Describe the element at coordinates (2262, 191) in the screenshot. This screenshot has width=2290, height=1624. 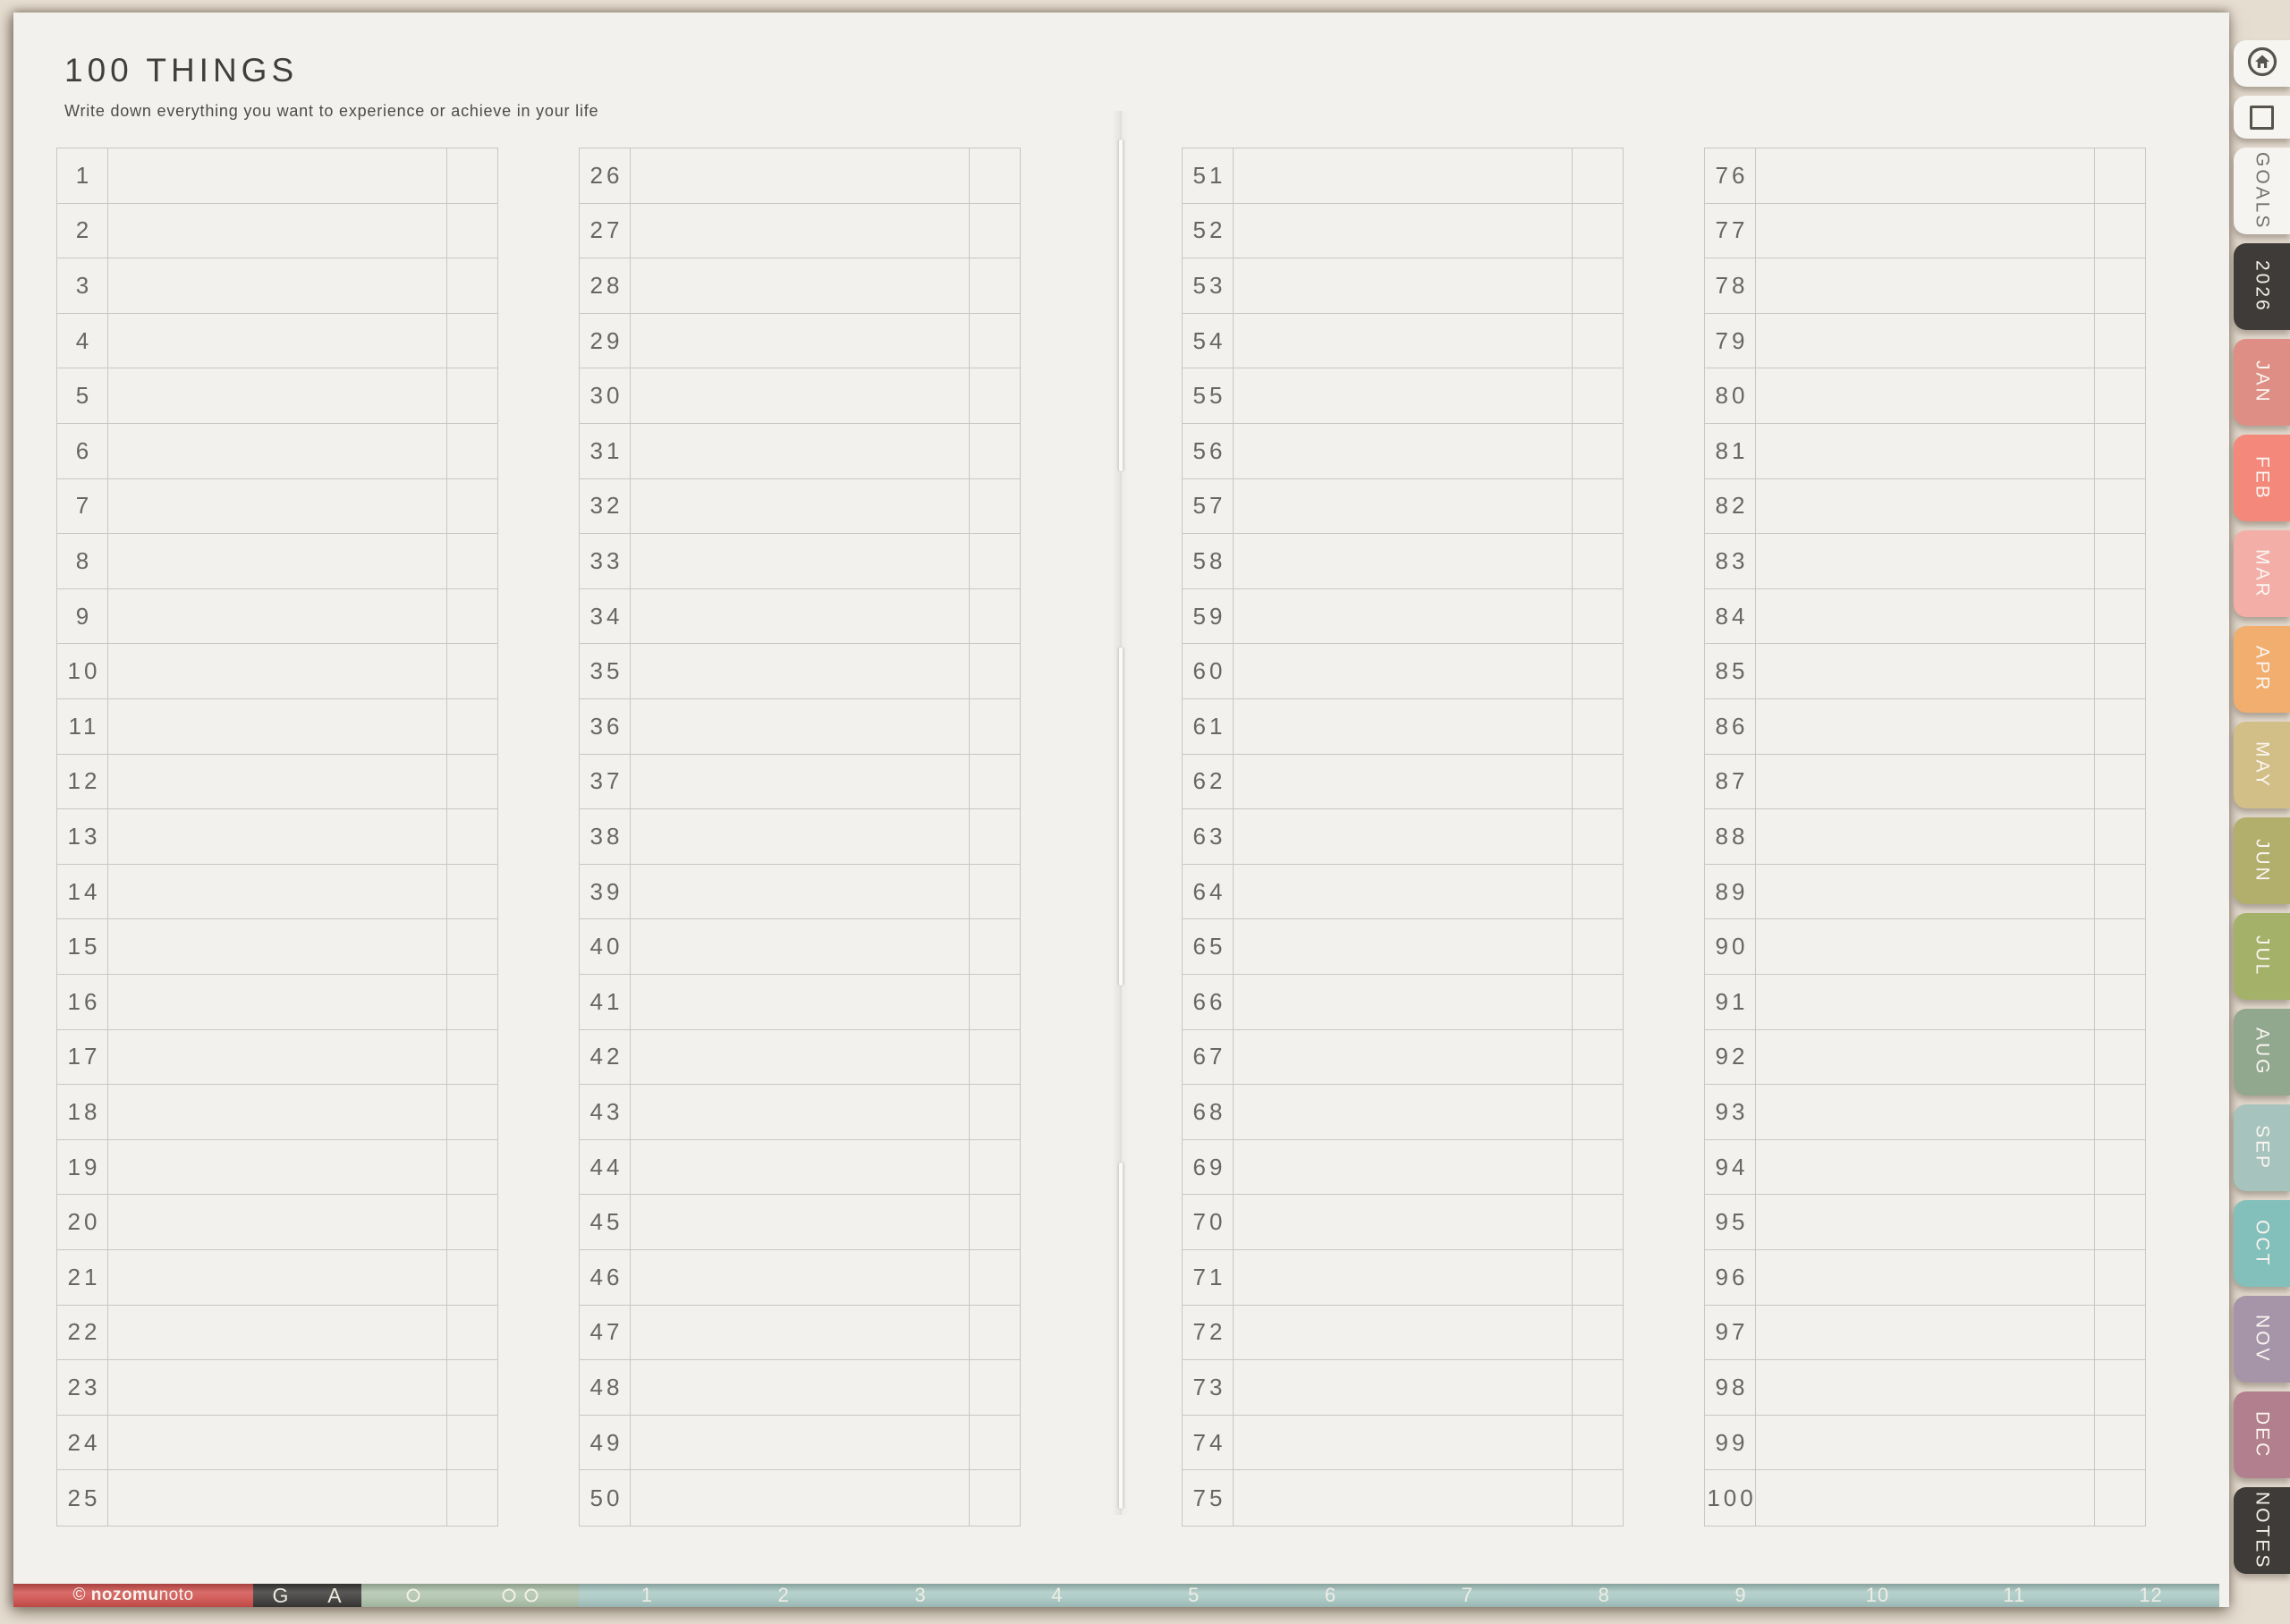
I see `tab-goals: GOALS` at that location.